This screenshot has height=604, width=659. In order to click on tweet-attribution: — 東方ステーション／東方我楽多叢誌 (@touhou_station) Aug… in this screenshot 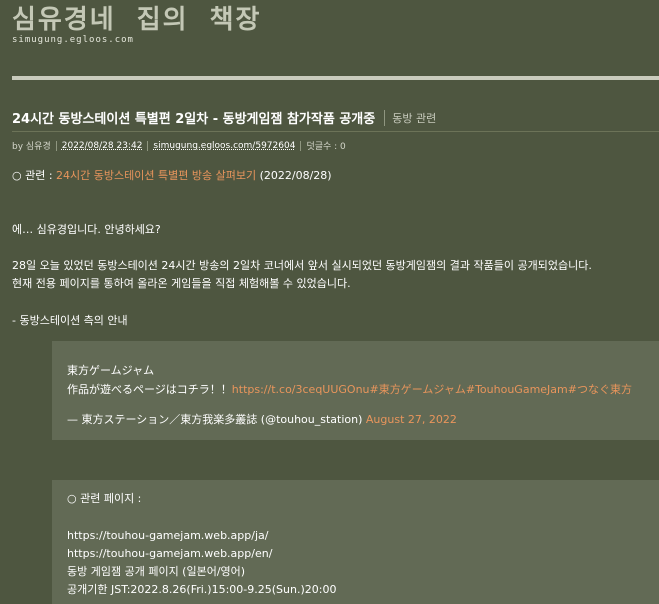, I will do `click(262, 420)`.